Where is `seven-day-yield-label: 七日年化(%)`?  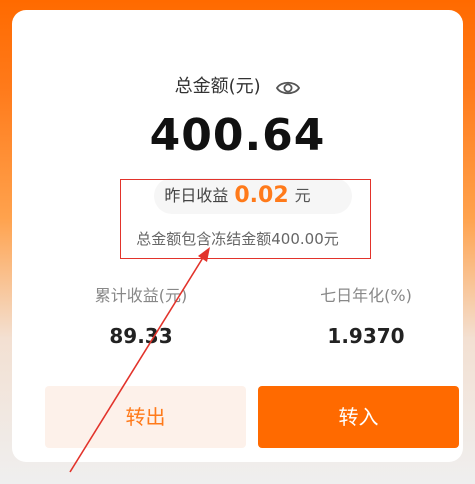
seven-day-yield-label: 七日年化(%) is located at coordinates (366, 295).